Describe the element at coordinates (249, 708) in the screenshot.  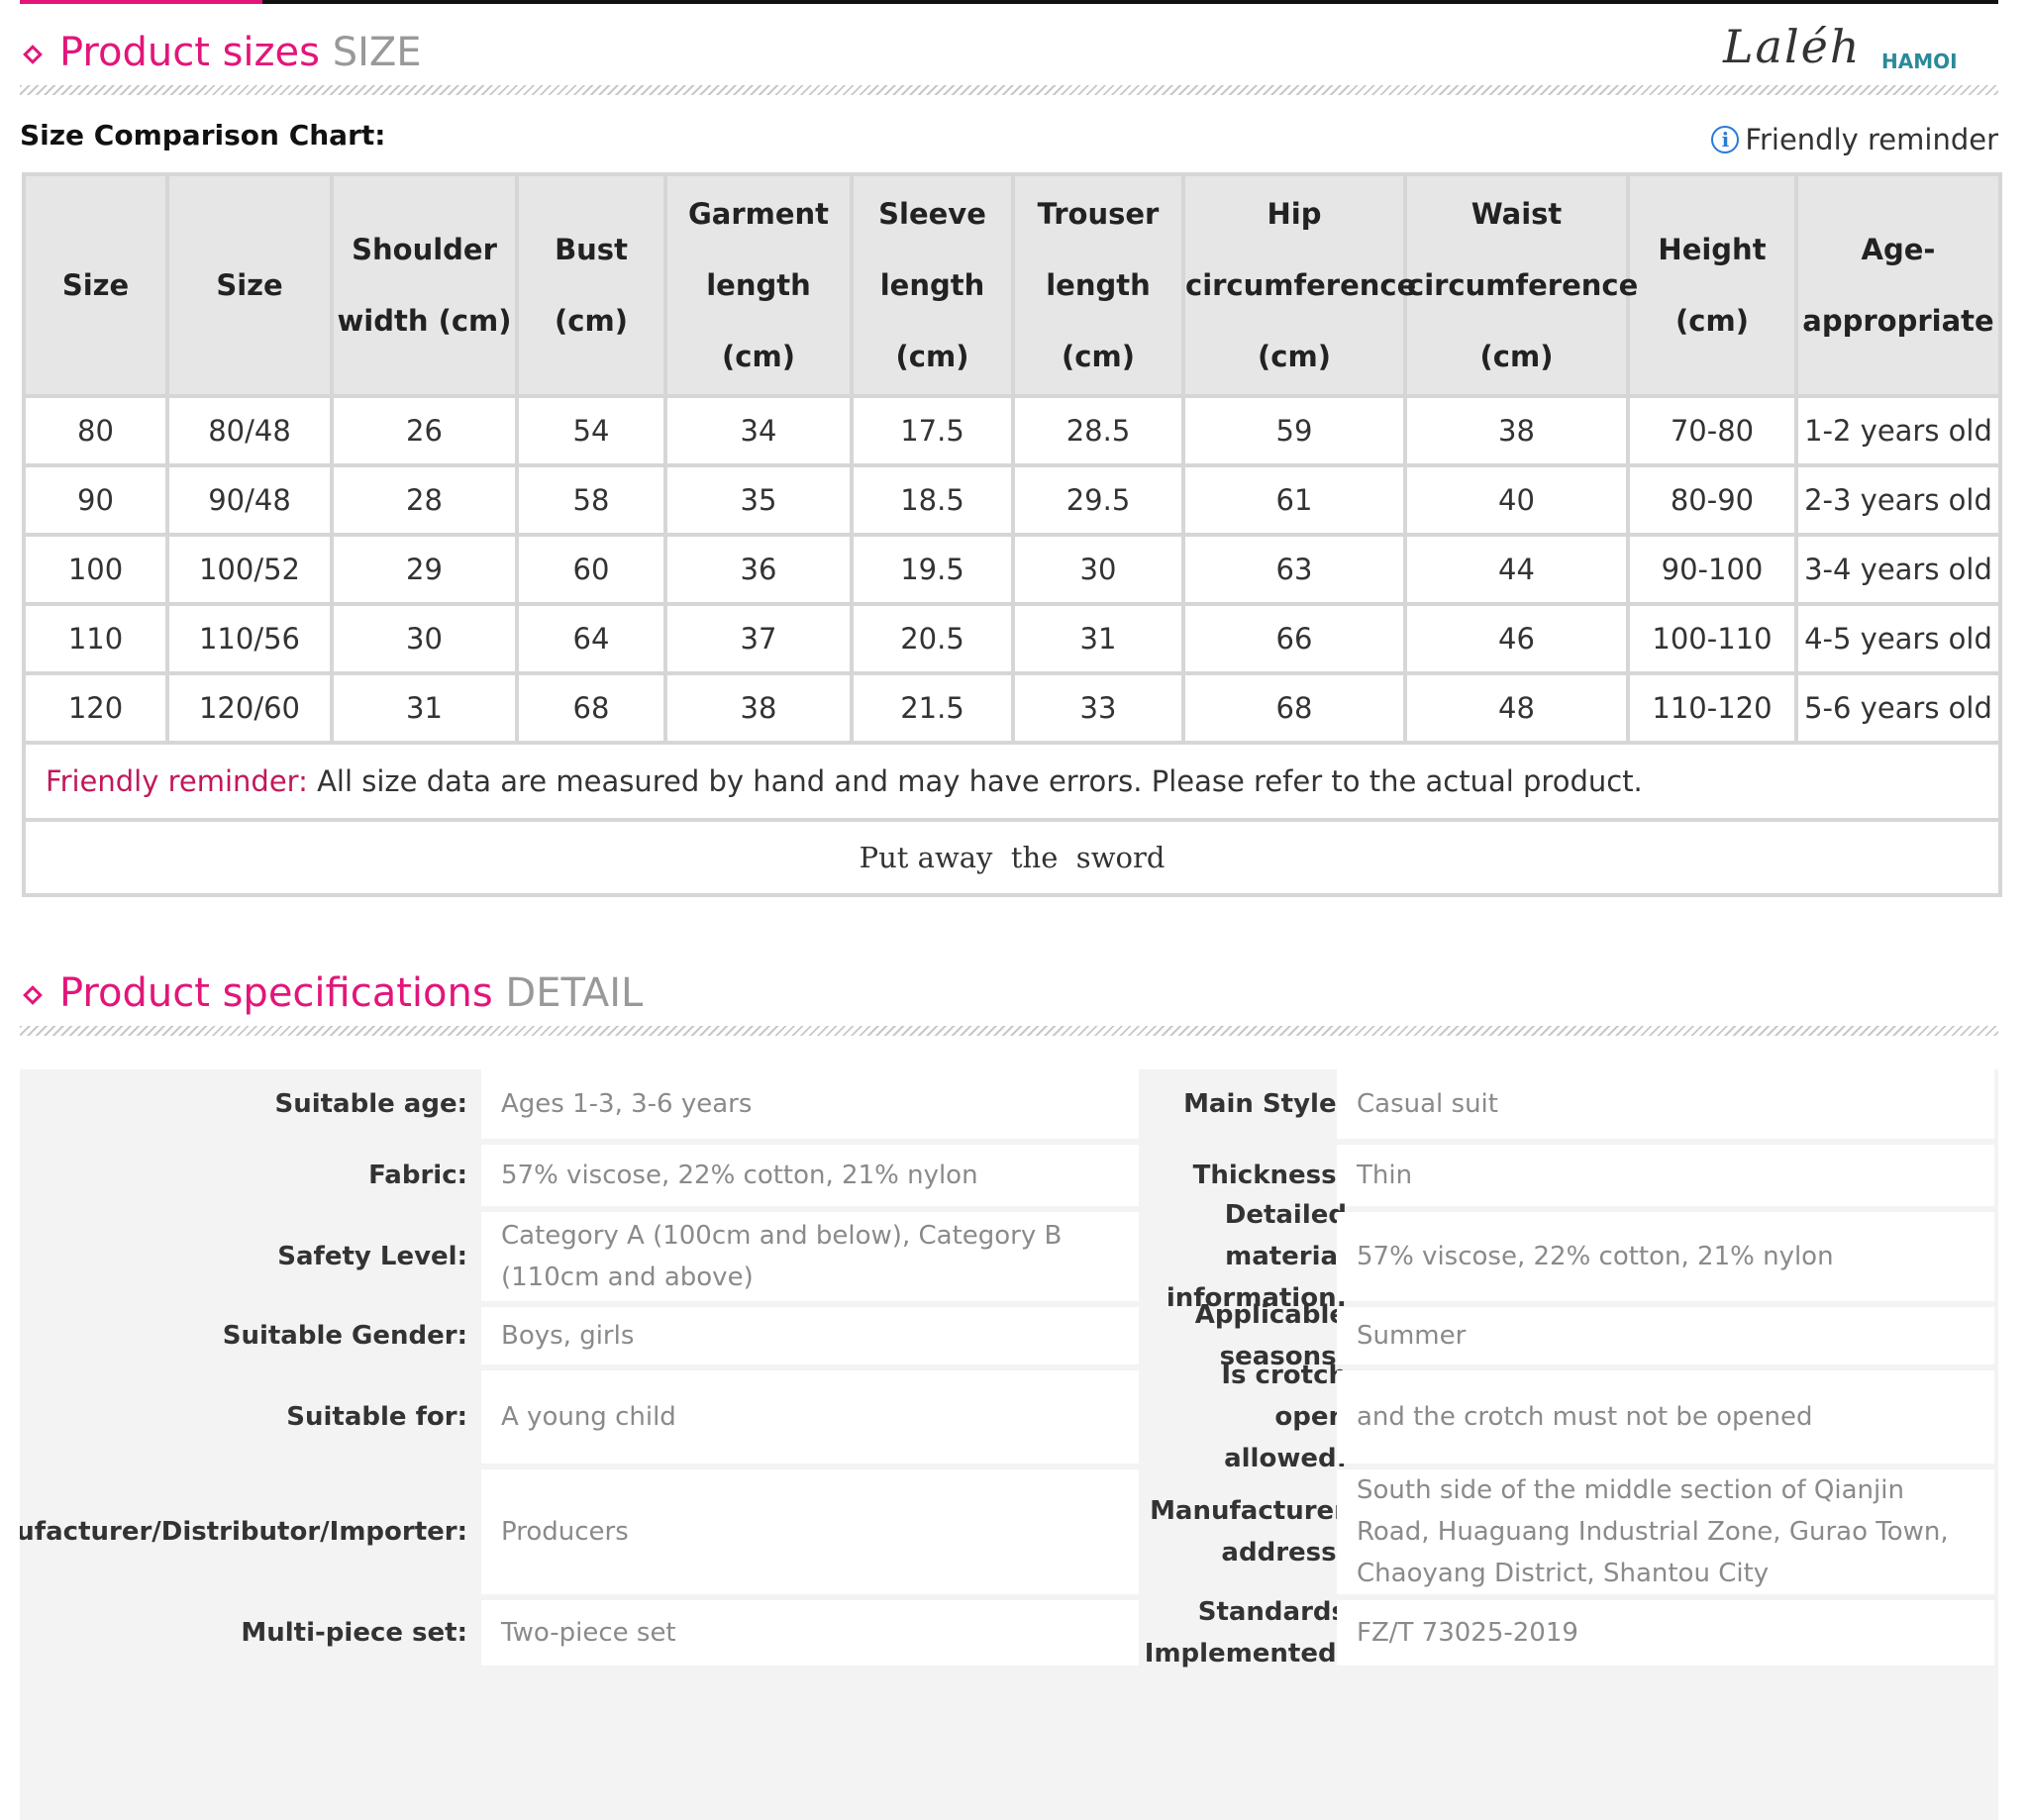
I see `table-cell: 120/60` at that location.